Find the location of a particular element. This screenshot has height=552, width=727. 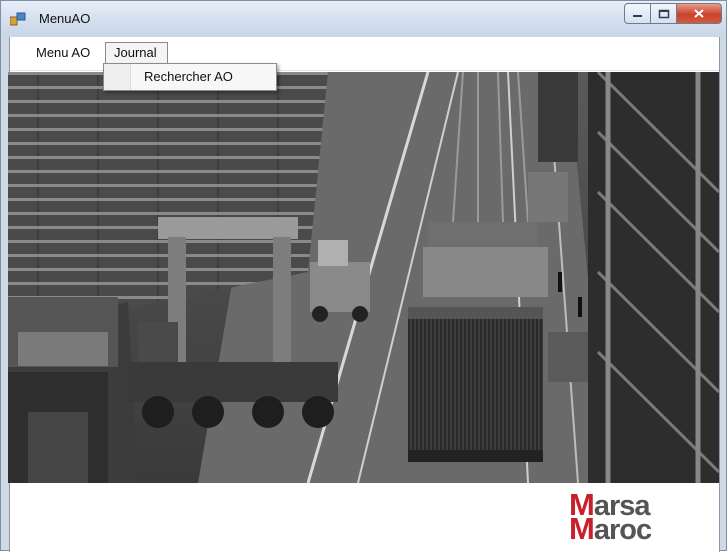

journal-dropdown-menu: Rechercher AO is located at coordinates (190, 77).